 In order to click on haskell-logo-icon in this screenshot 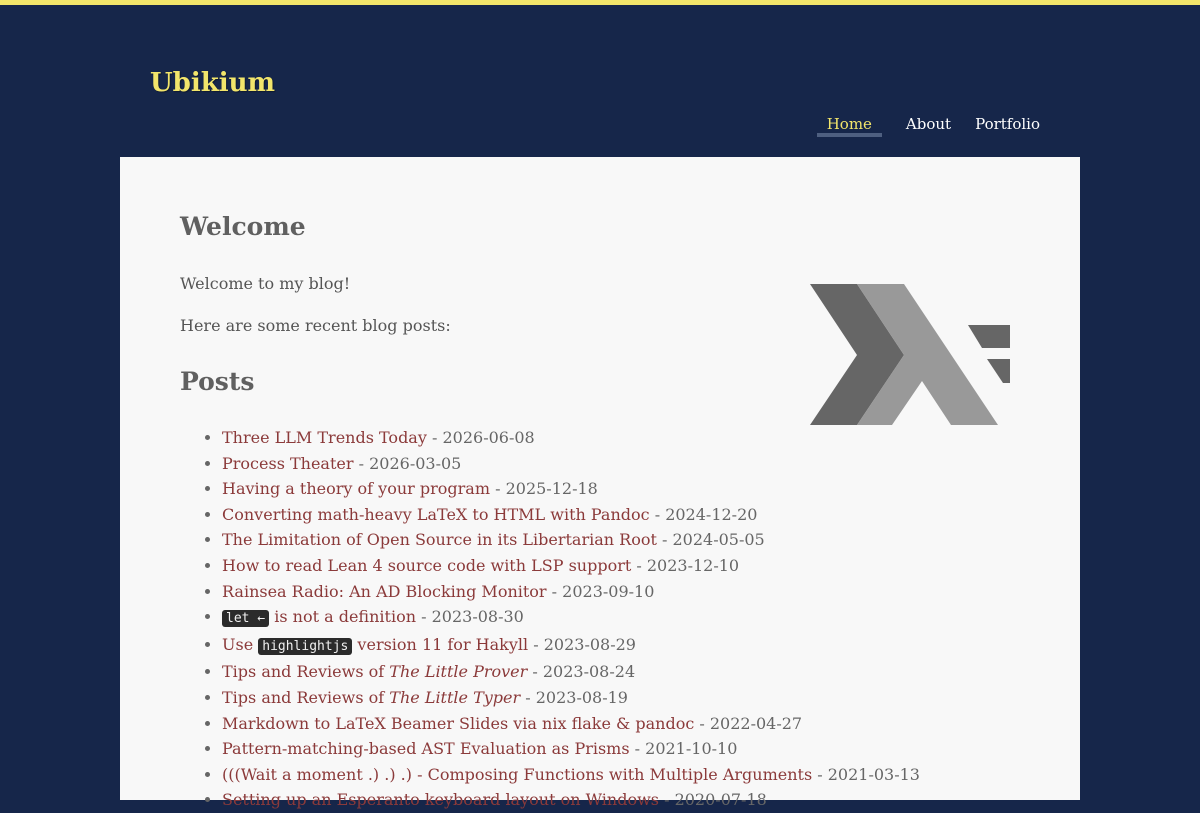, I will do `click(910, 354)`.